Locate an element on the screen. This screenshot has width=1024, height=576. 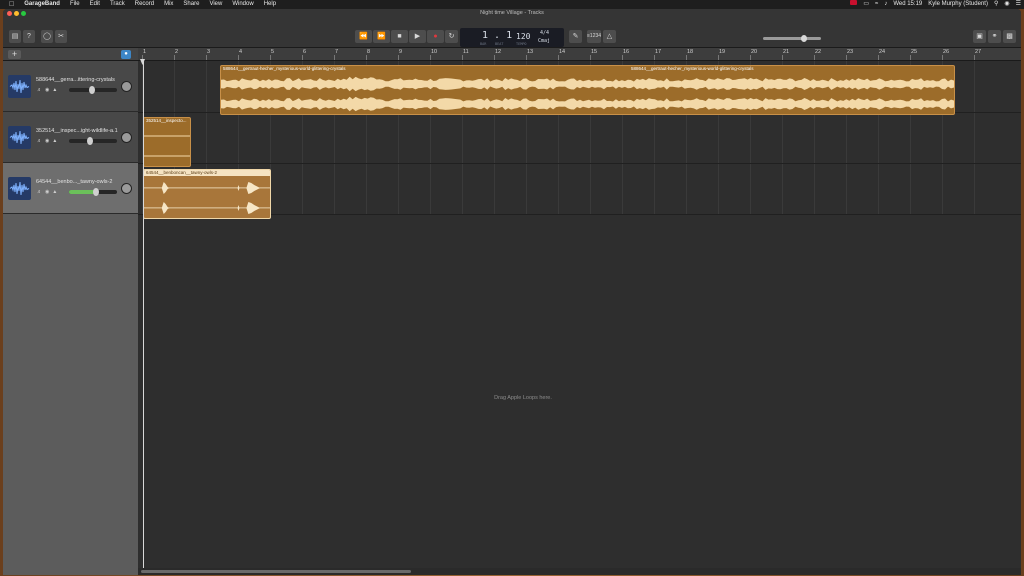
volume-icon: ♪ is located at coordinates (885, 4).